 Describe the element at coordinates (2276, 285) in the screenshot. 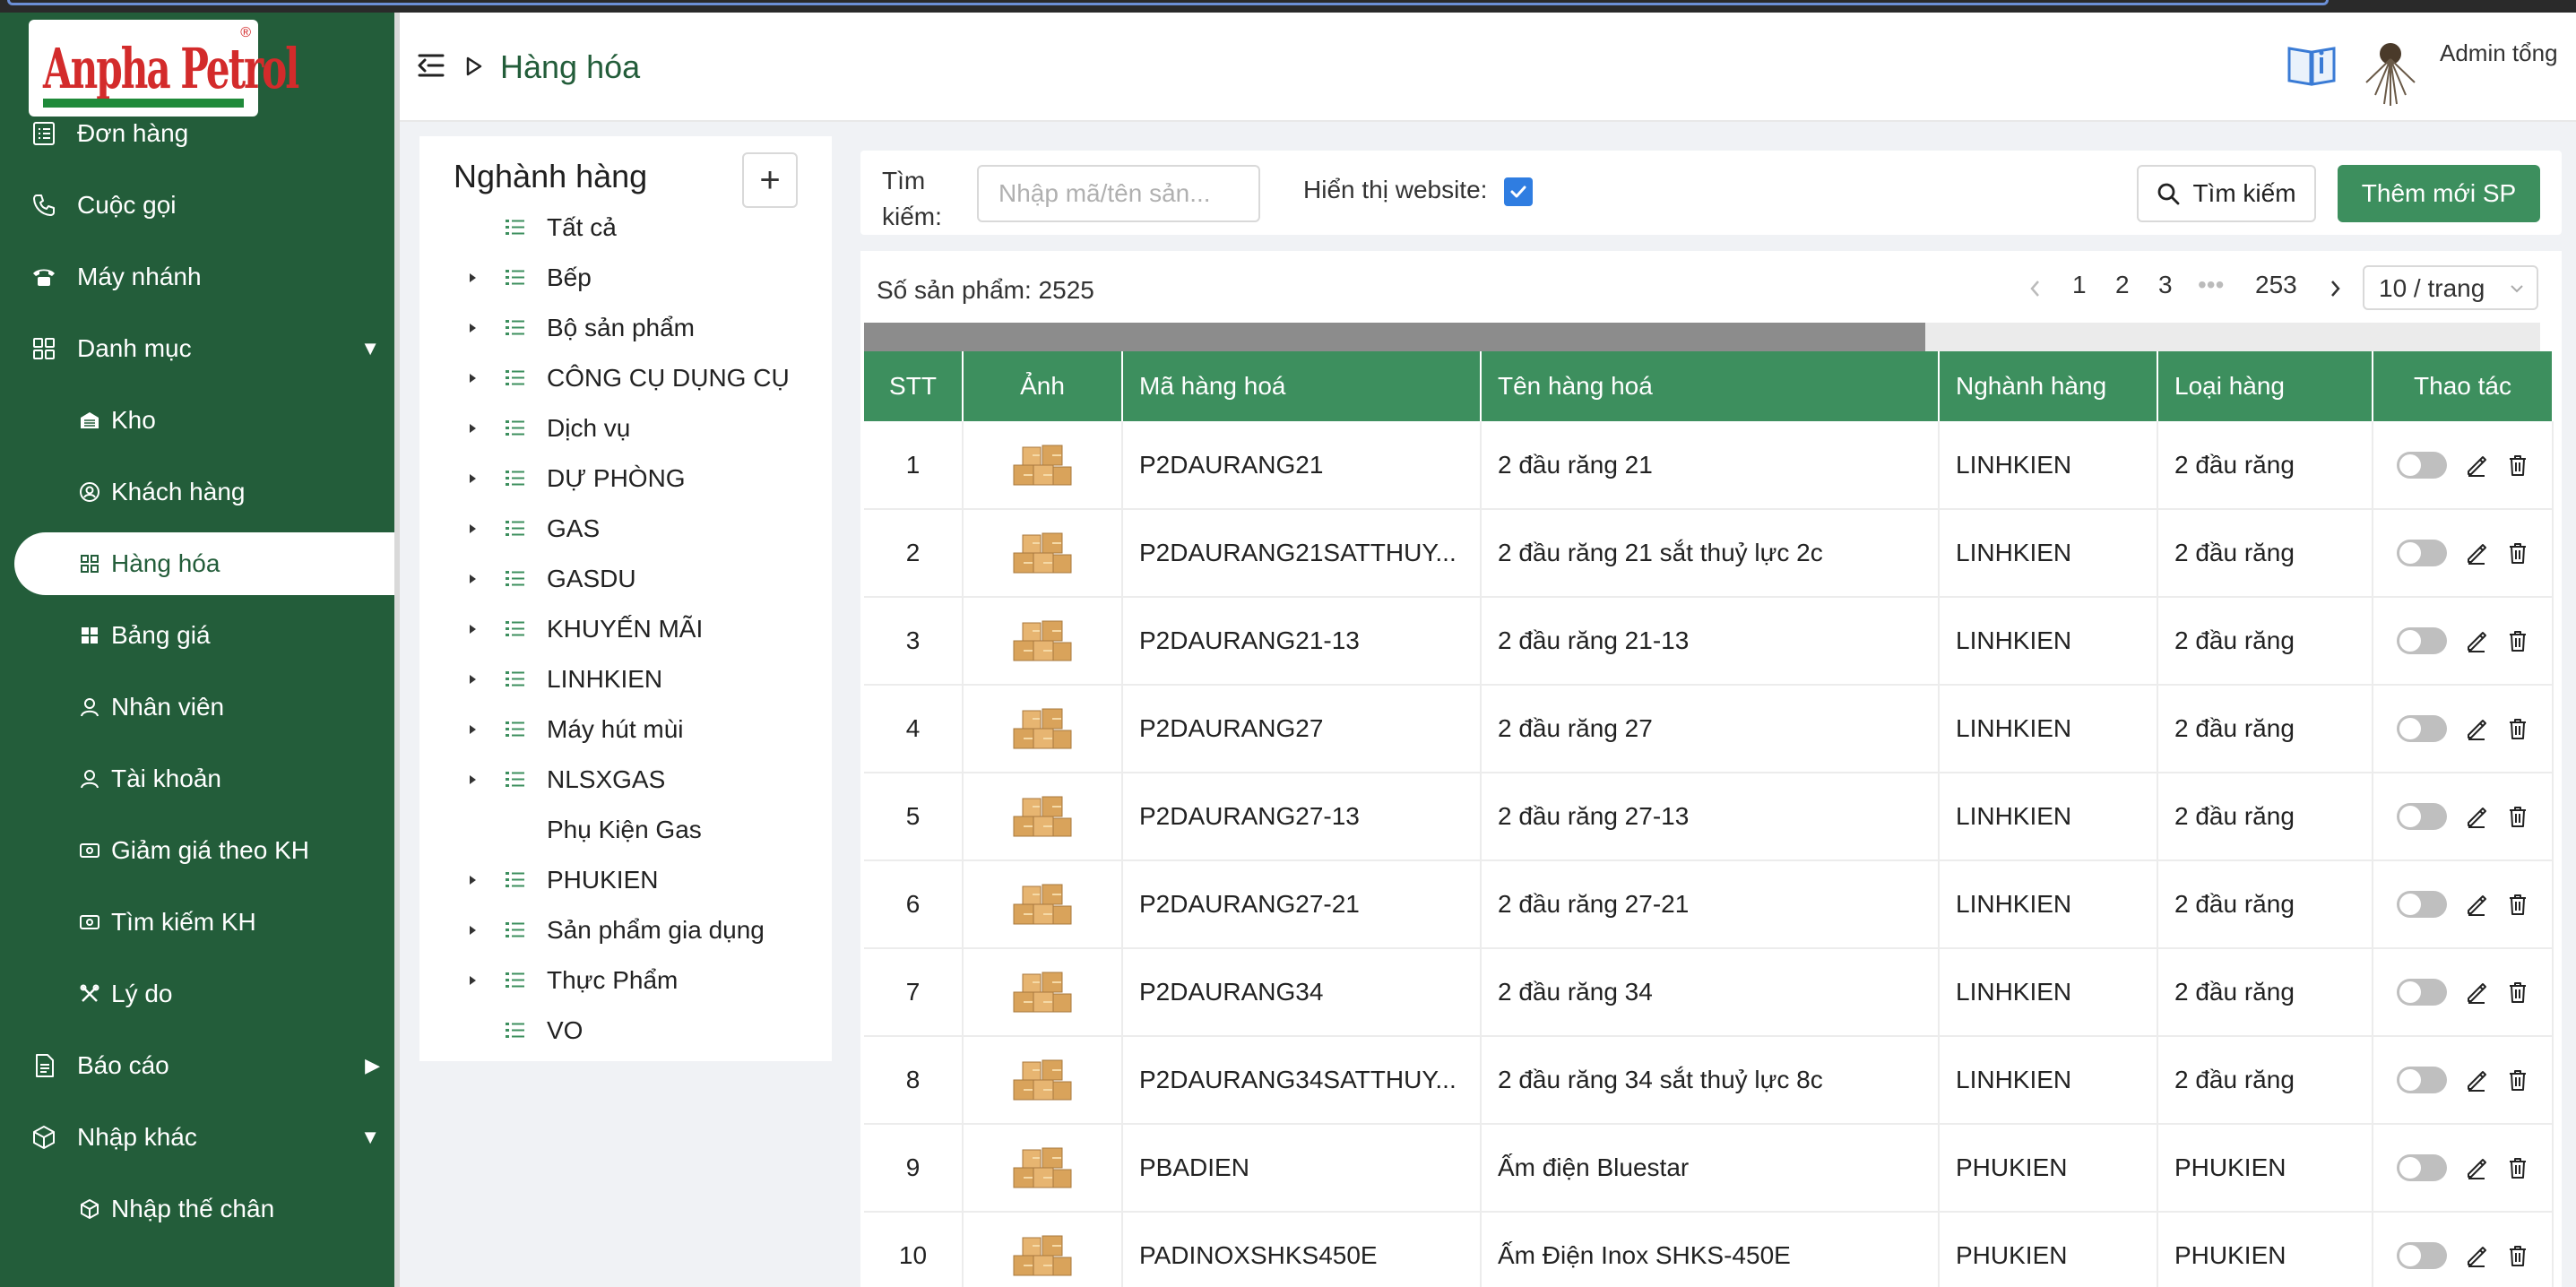

I see `page-last: 253` at that location.